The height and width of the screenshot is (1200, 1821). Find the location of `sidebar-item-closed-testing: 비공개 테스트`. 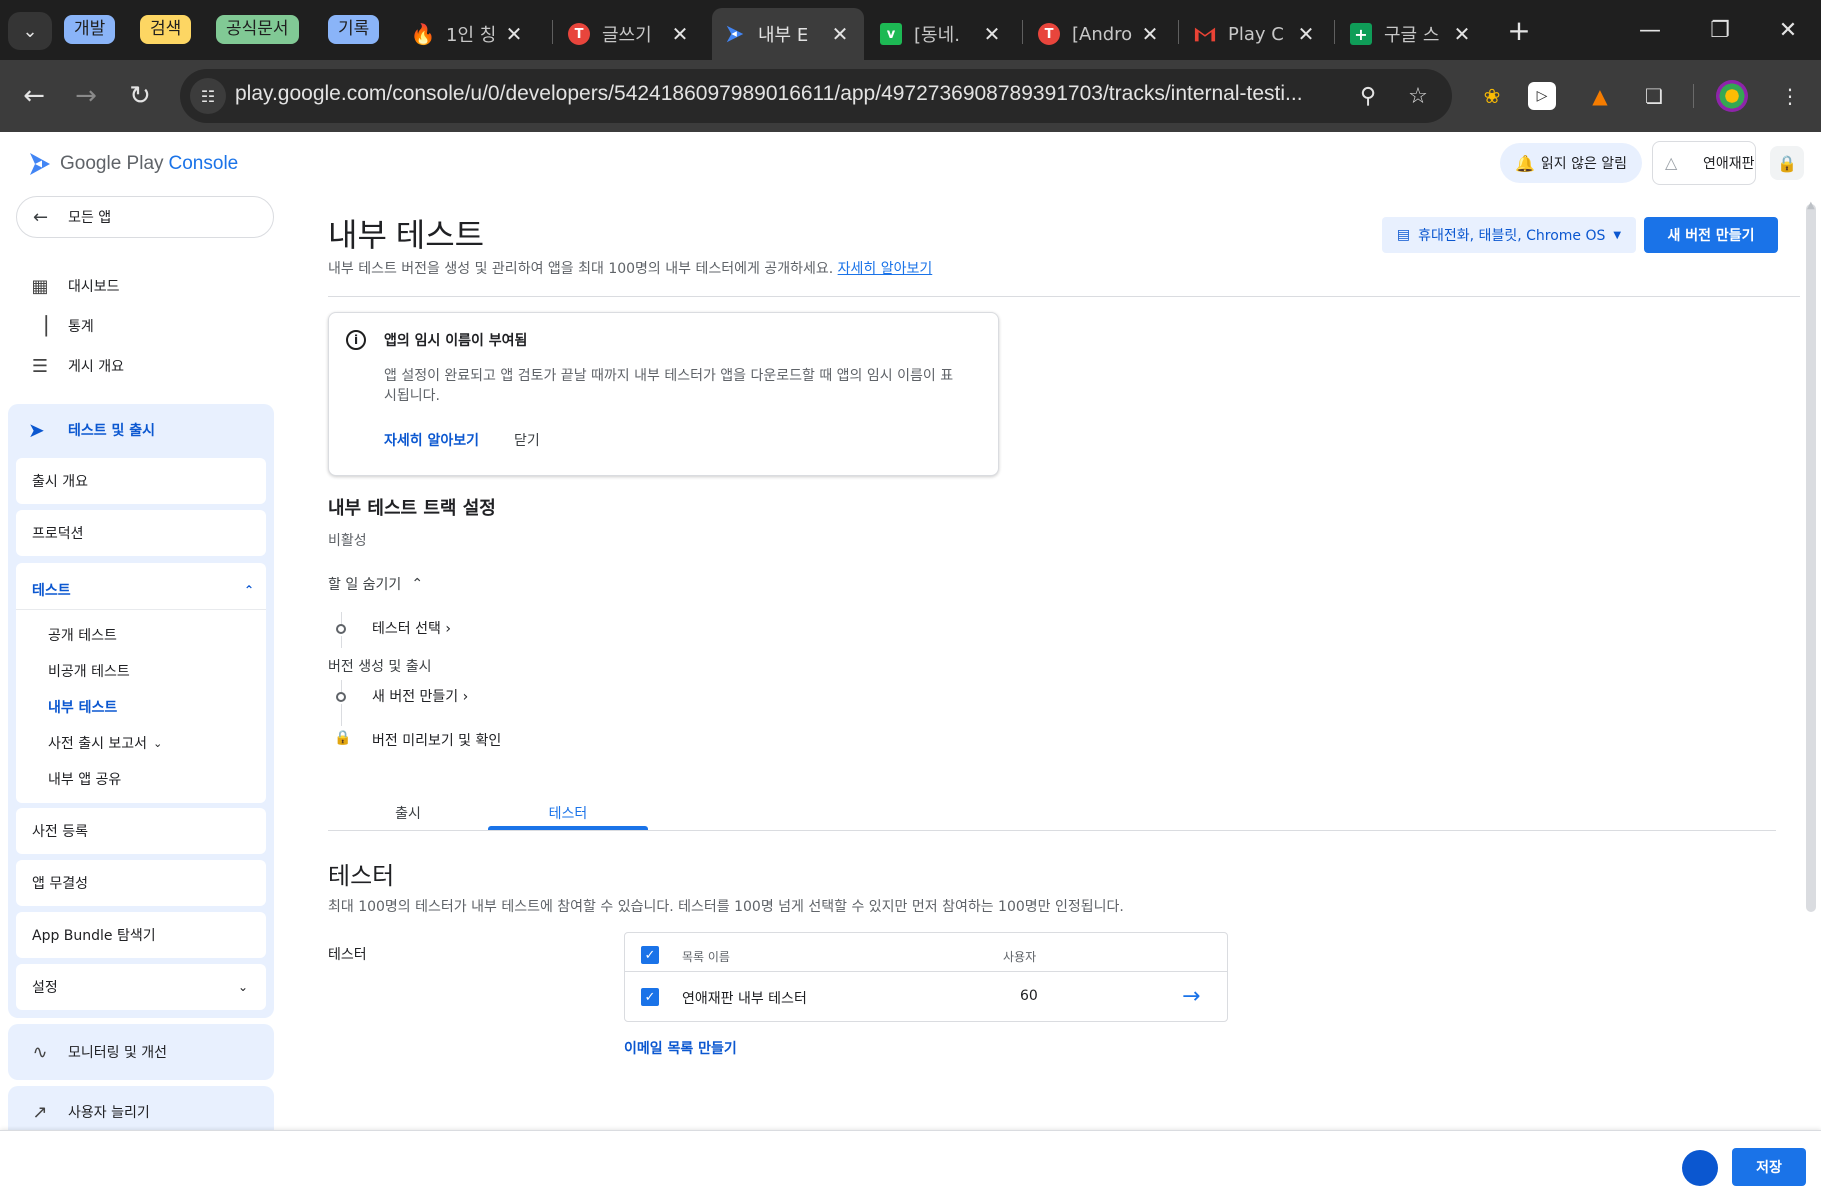

sidebar-item-closed-testing: 비공개 테스트 is located at coordinates (89, 671).